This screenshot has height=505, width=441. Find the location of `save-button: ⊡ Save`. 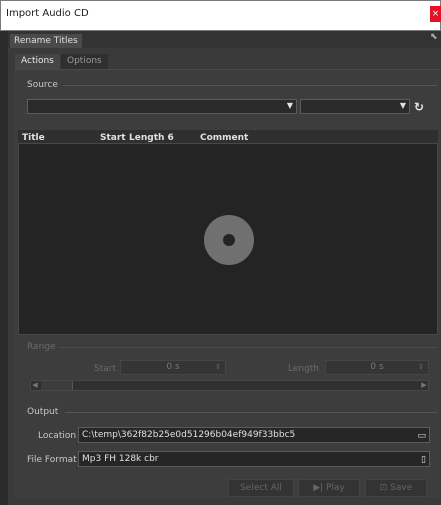

save-button: ⊡ Save is located at coordinates (396, 488).